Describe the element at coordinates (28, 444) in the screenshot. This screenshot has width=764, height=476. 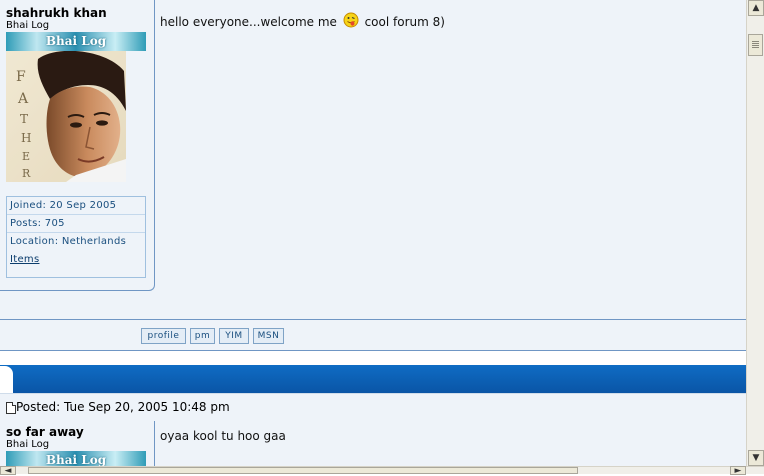
I see `post-2-rank: Bhai Log` at that location.